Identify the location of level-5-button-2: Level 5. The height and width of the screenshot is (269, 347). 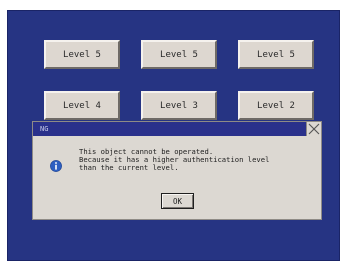
(179, 54).